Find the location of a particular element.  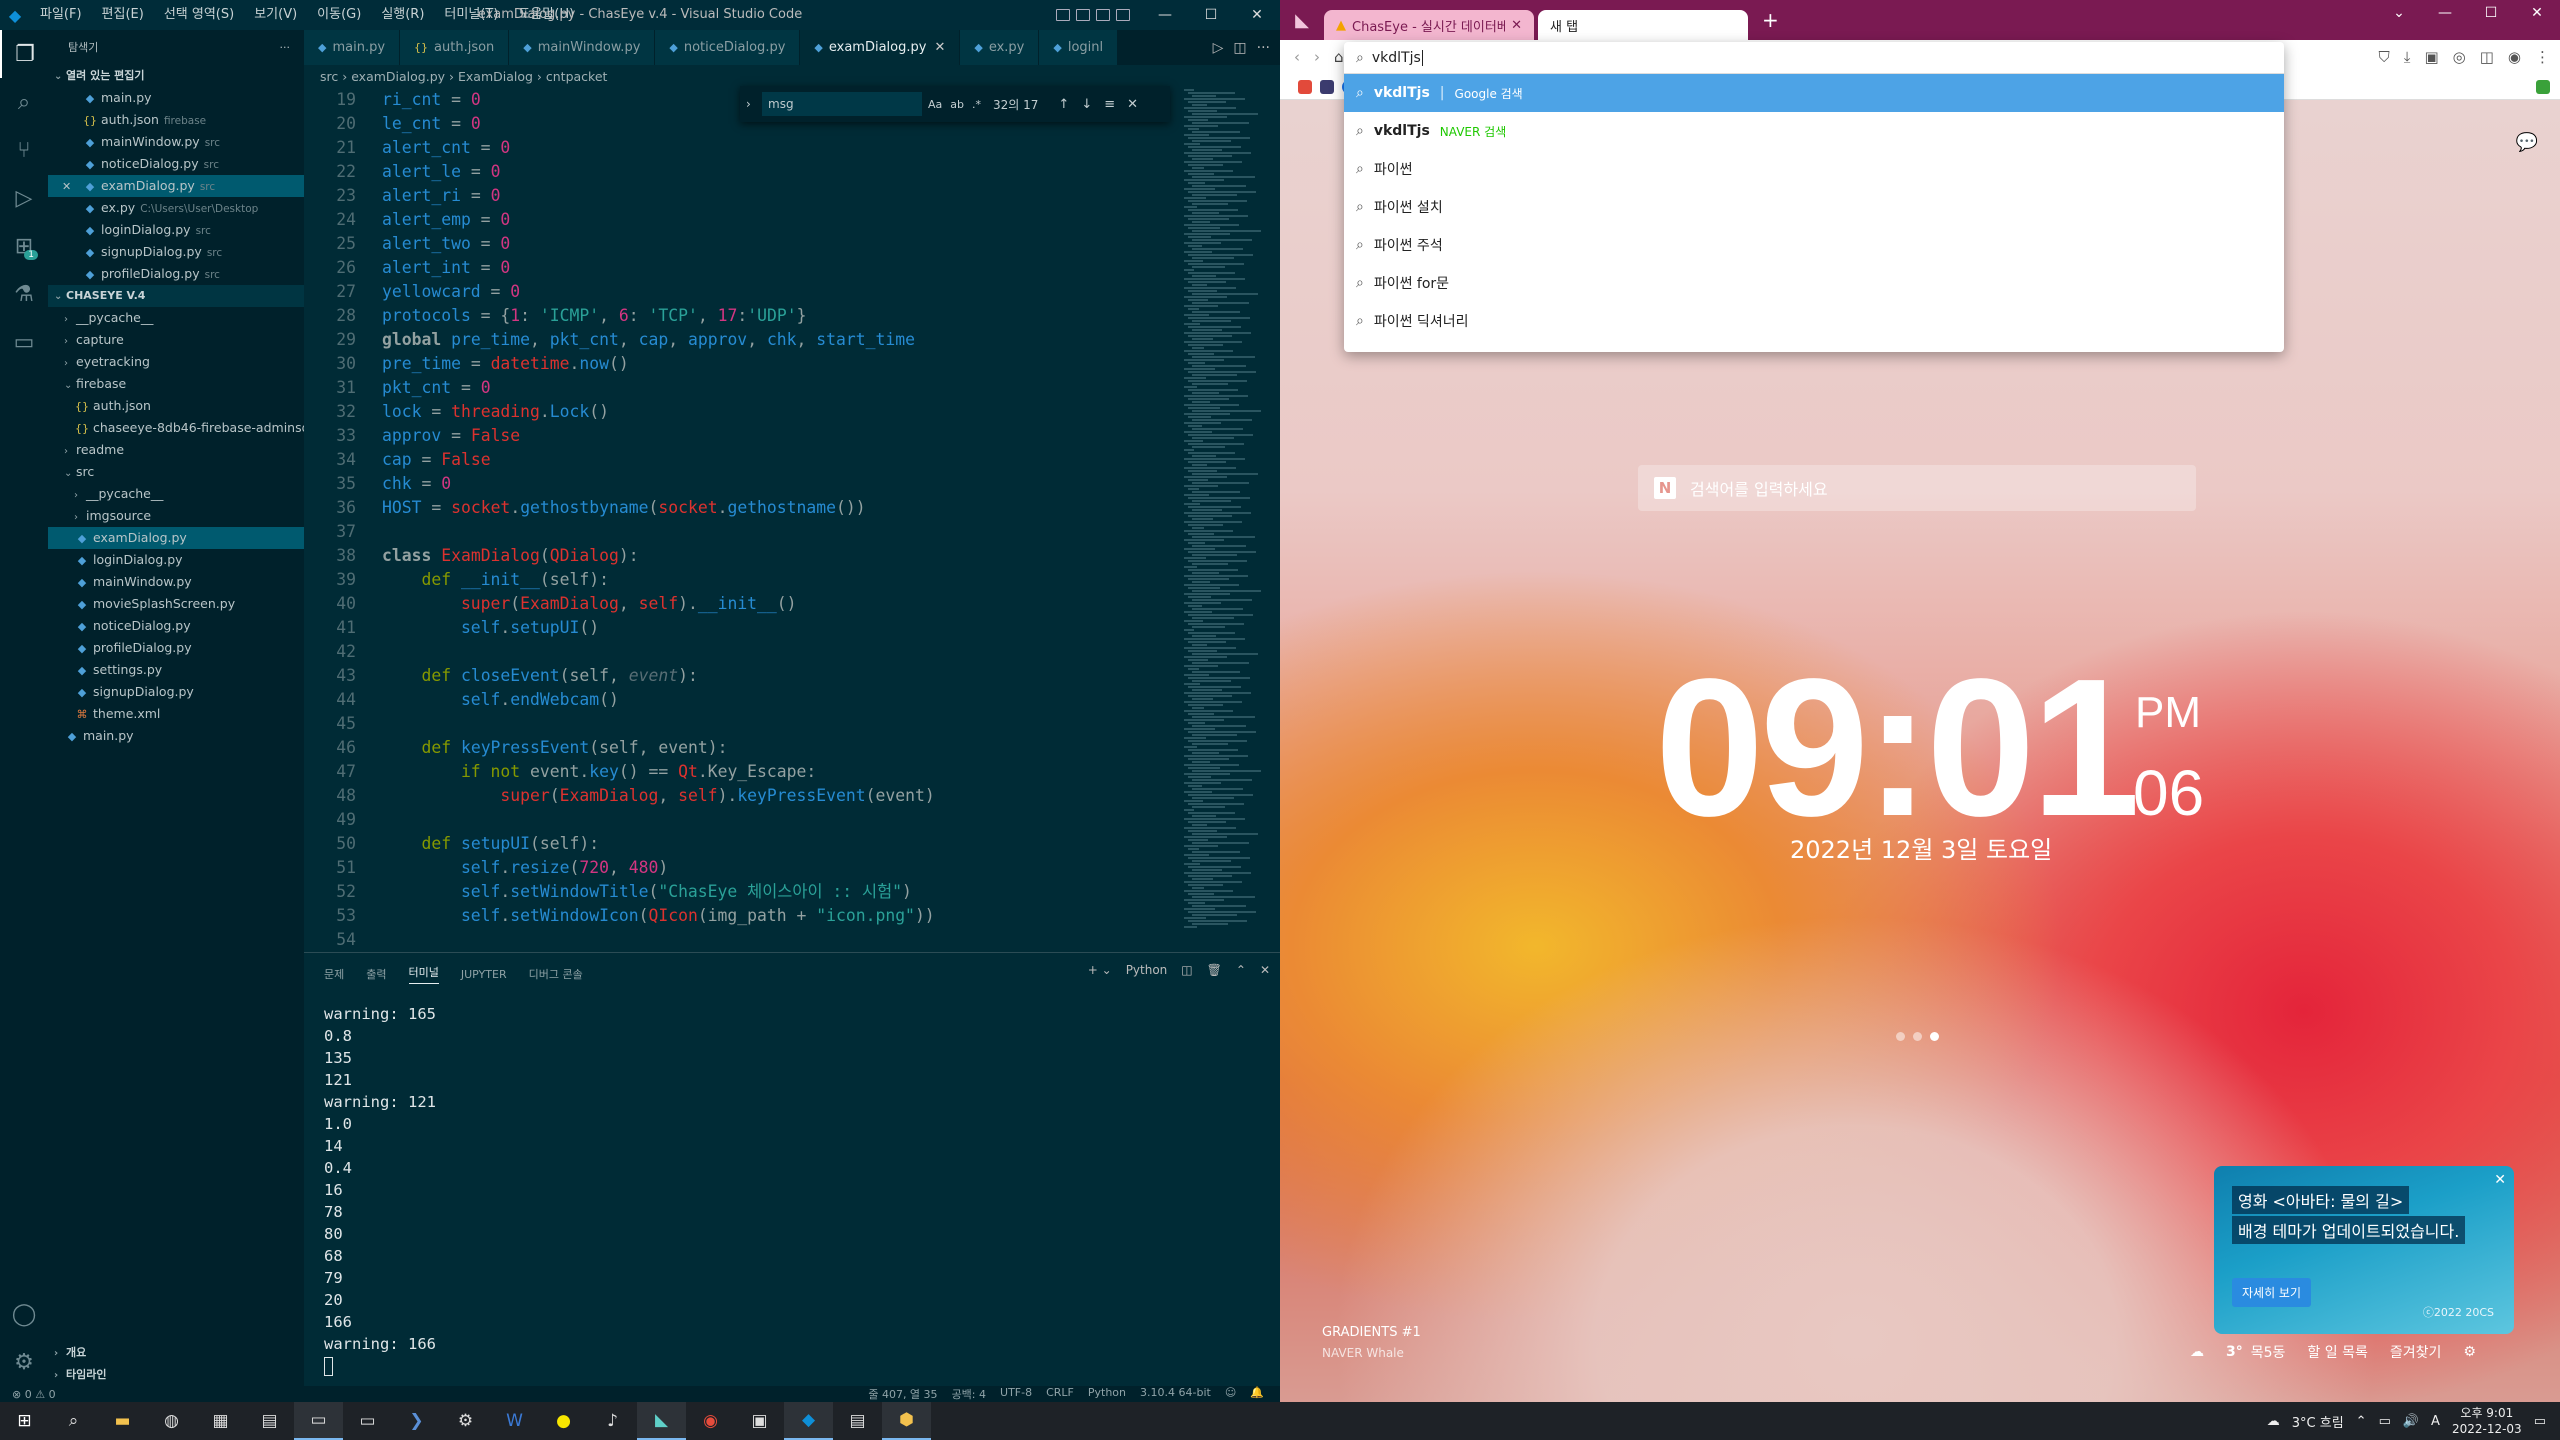

system-clock: 오후 9:01 2022-12-03 is located at coordinates (2487, 1421).